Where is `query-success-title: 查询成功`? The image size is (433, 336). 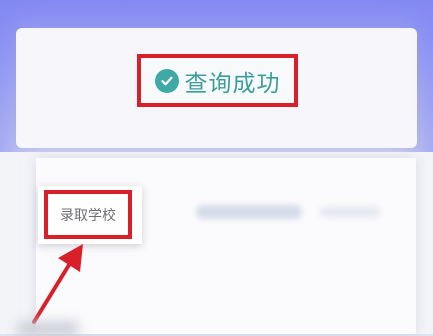 query-success-title: 查询成功 is located at coordinates (232, 83).